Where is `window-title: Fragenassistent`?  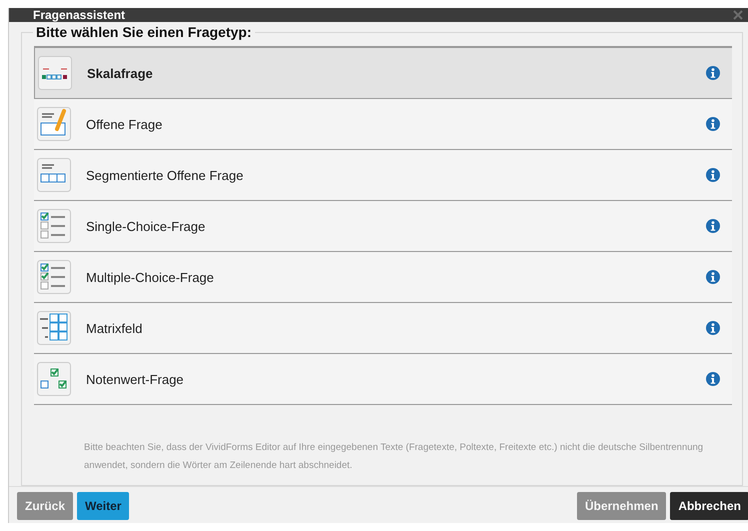 window-title: Fragenassistent is located at coordinates (79, 15).